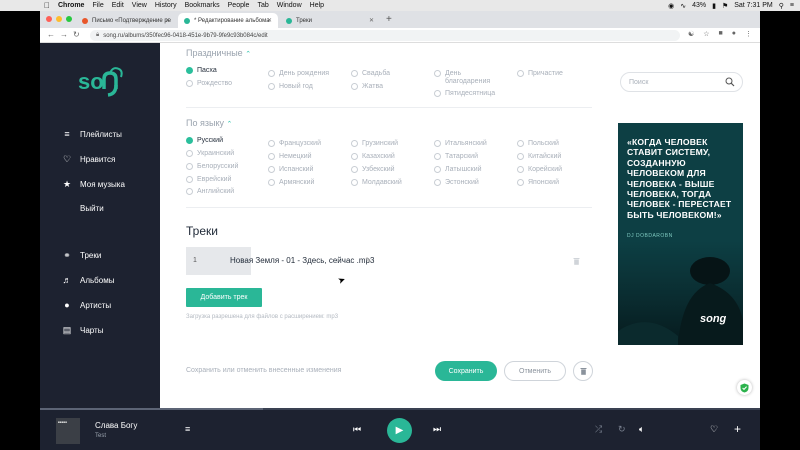 The height and width of the screenshot is (450, 800). Describe the element at coordinates (204, 141) in the screenshot. I see `language-option: Русский` at that location.